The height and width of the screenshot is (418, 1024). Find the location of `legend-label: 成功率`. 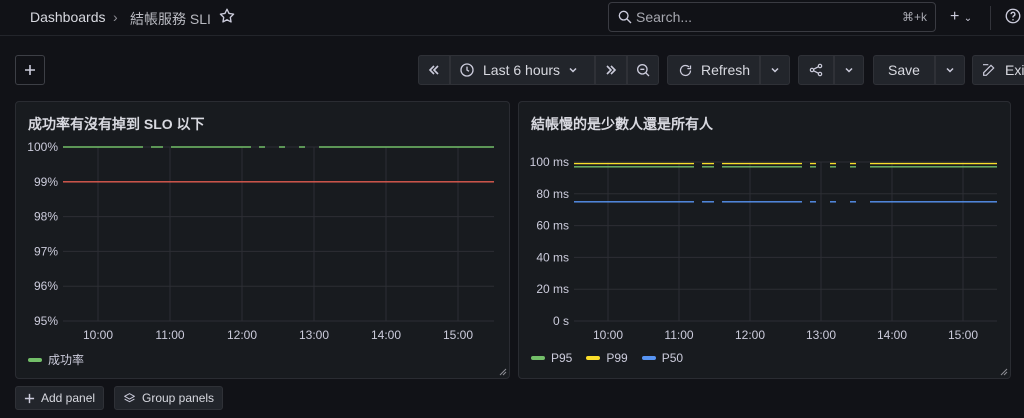

legend-label: 成功率 is located at coordinates (66, 360).